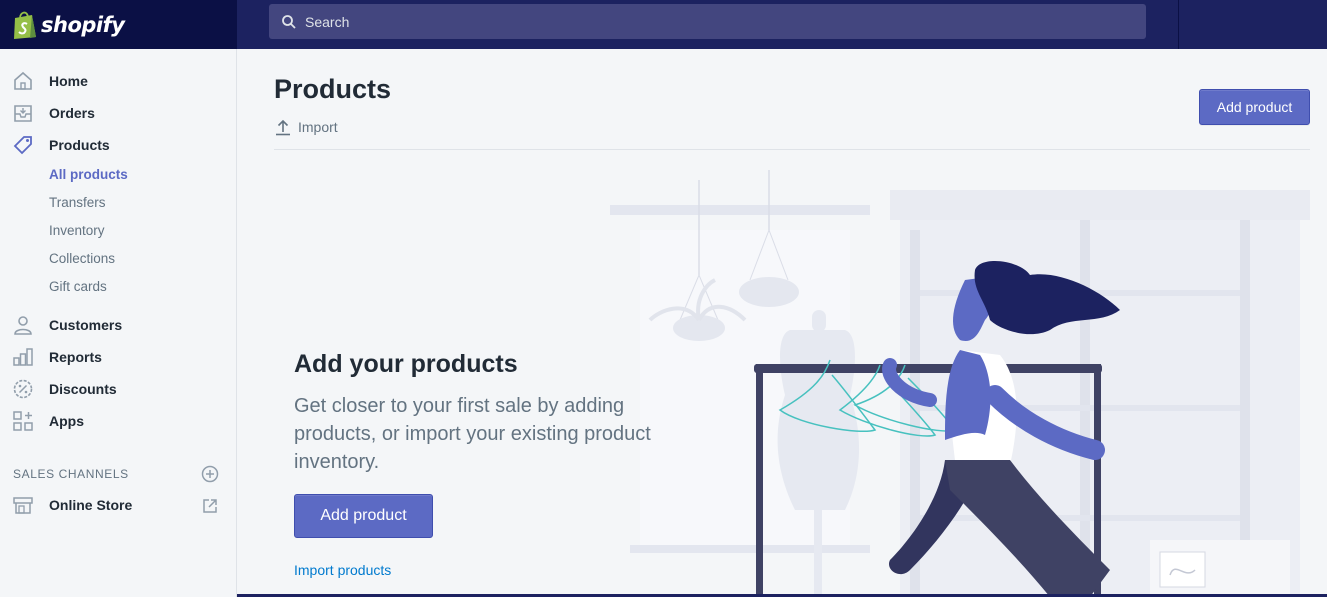  I want to click on add-sales-channel-icon, so click(210, 474).